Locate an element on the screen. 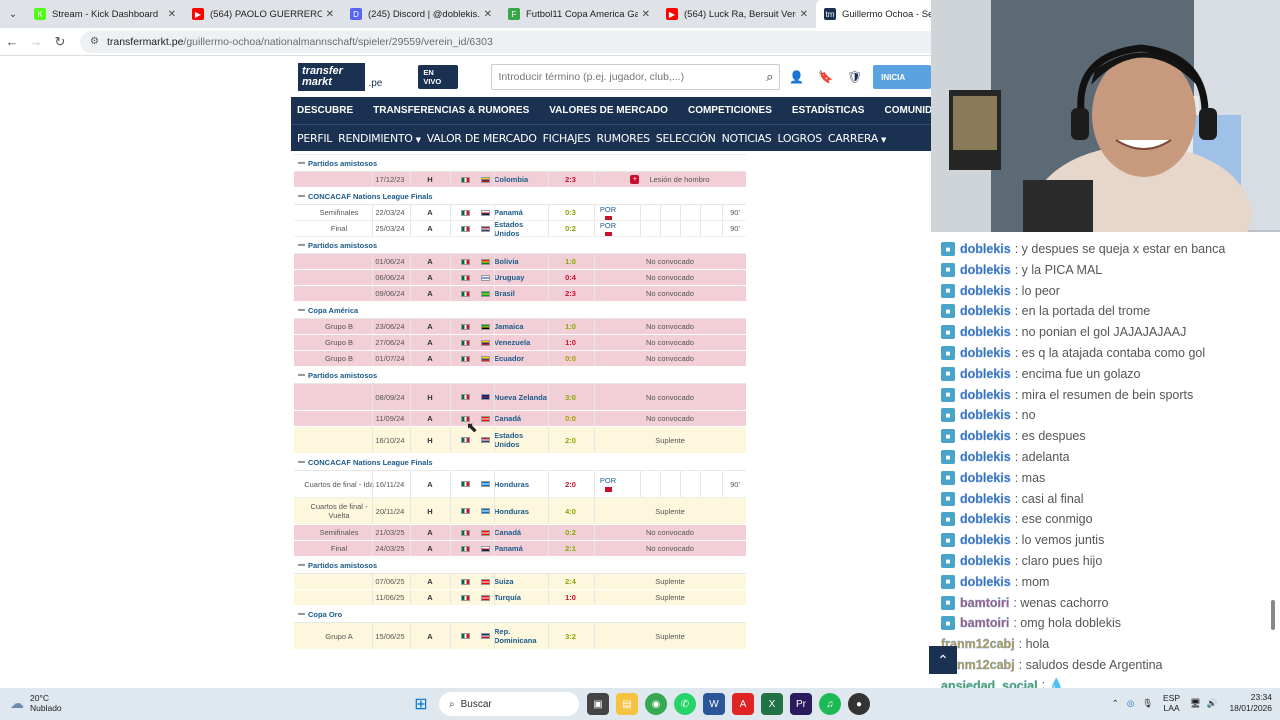 The image size is (1280, 720). weather-widget: ☁ 20°C Nublado is located at coordinates (36, 703).